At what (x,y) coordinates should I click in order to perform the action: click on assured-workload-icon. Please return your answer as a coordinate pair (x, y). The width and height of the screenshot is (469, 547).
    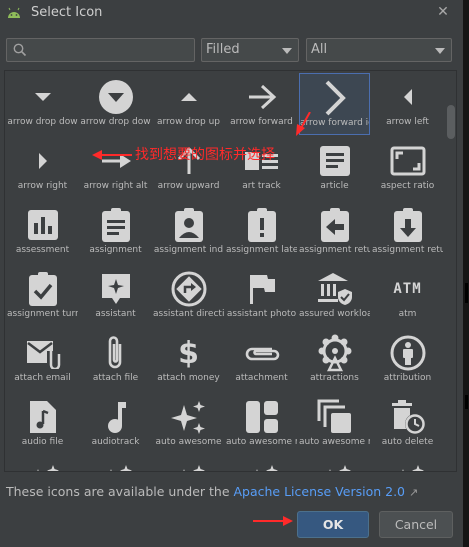
    Looking at the image, I should click on (335, 289).